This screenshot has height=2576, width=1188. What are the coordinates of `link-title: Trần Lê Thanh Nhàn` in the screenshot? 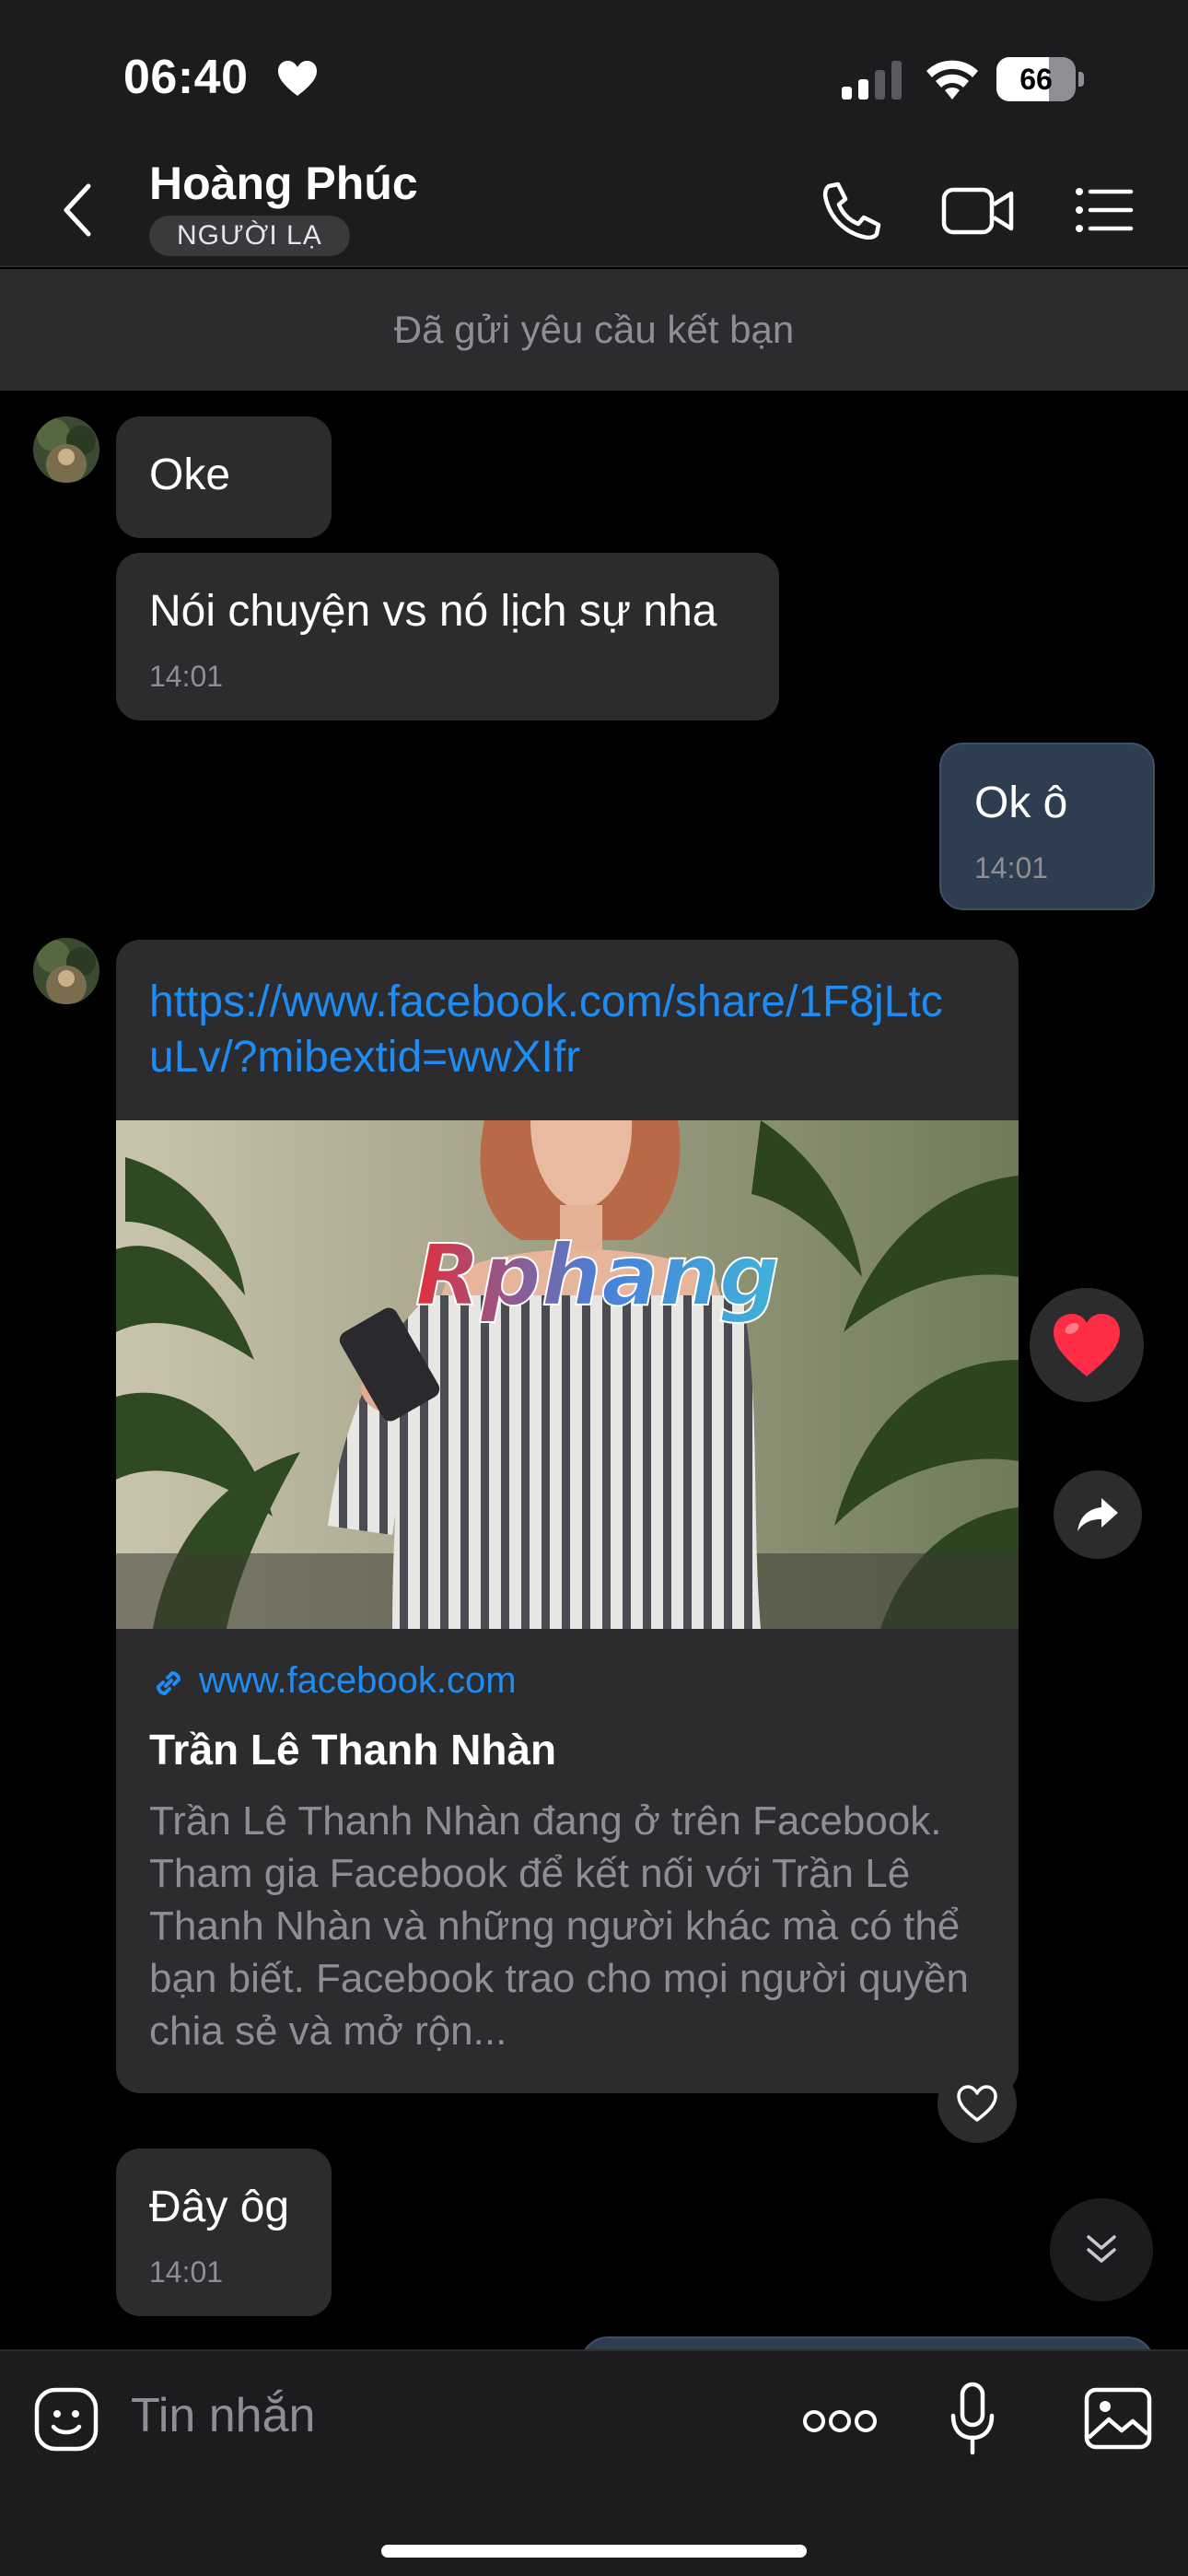 It's located at (353, 1750).